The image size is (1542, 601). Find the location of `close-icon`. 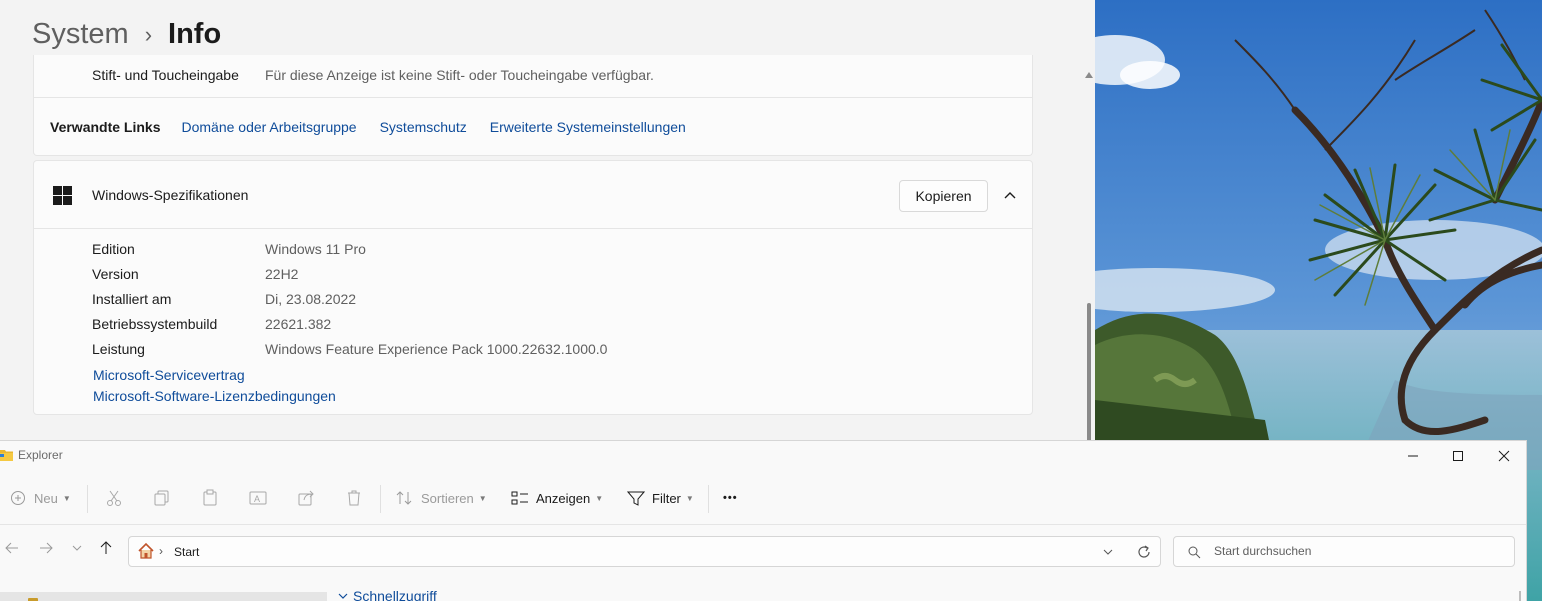

close-icon is located at coordinates (1504, 456).